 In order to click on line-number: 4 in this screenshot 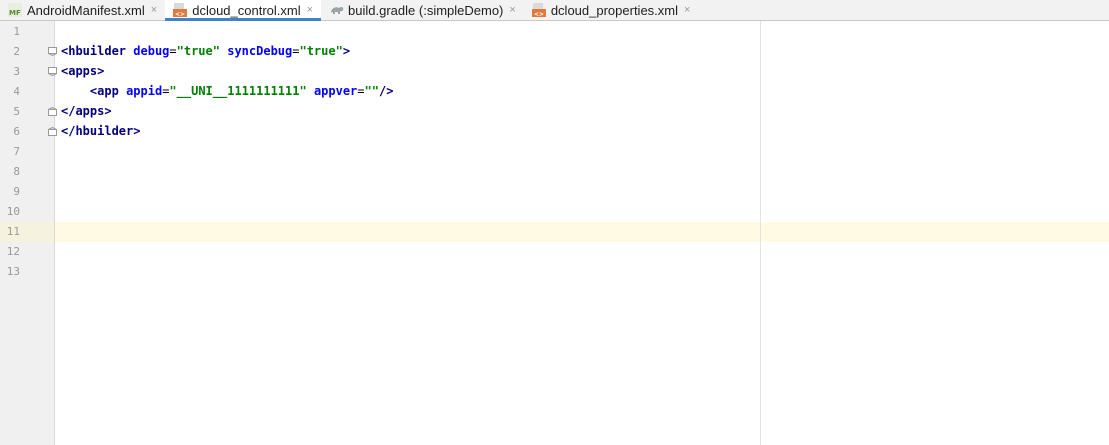, I will do `click(16, 91)`.